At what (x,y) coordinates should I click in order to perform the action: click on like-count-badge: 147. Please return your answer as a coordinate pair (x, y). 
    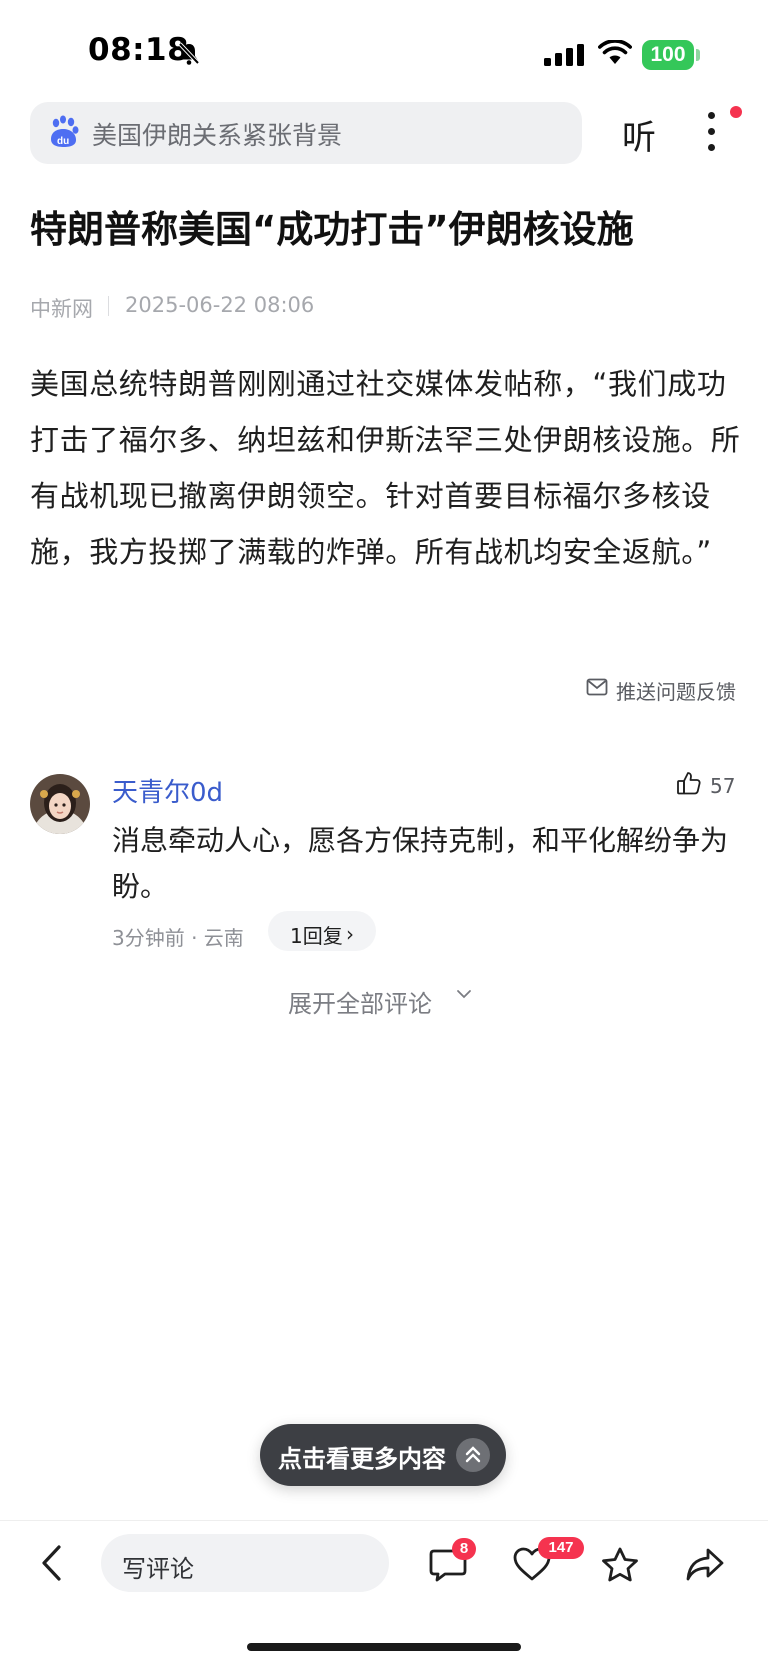
    Looking at the image, I should click on (561, 1548).